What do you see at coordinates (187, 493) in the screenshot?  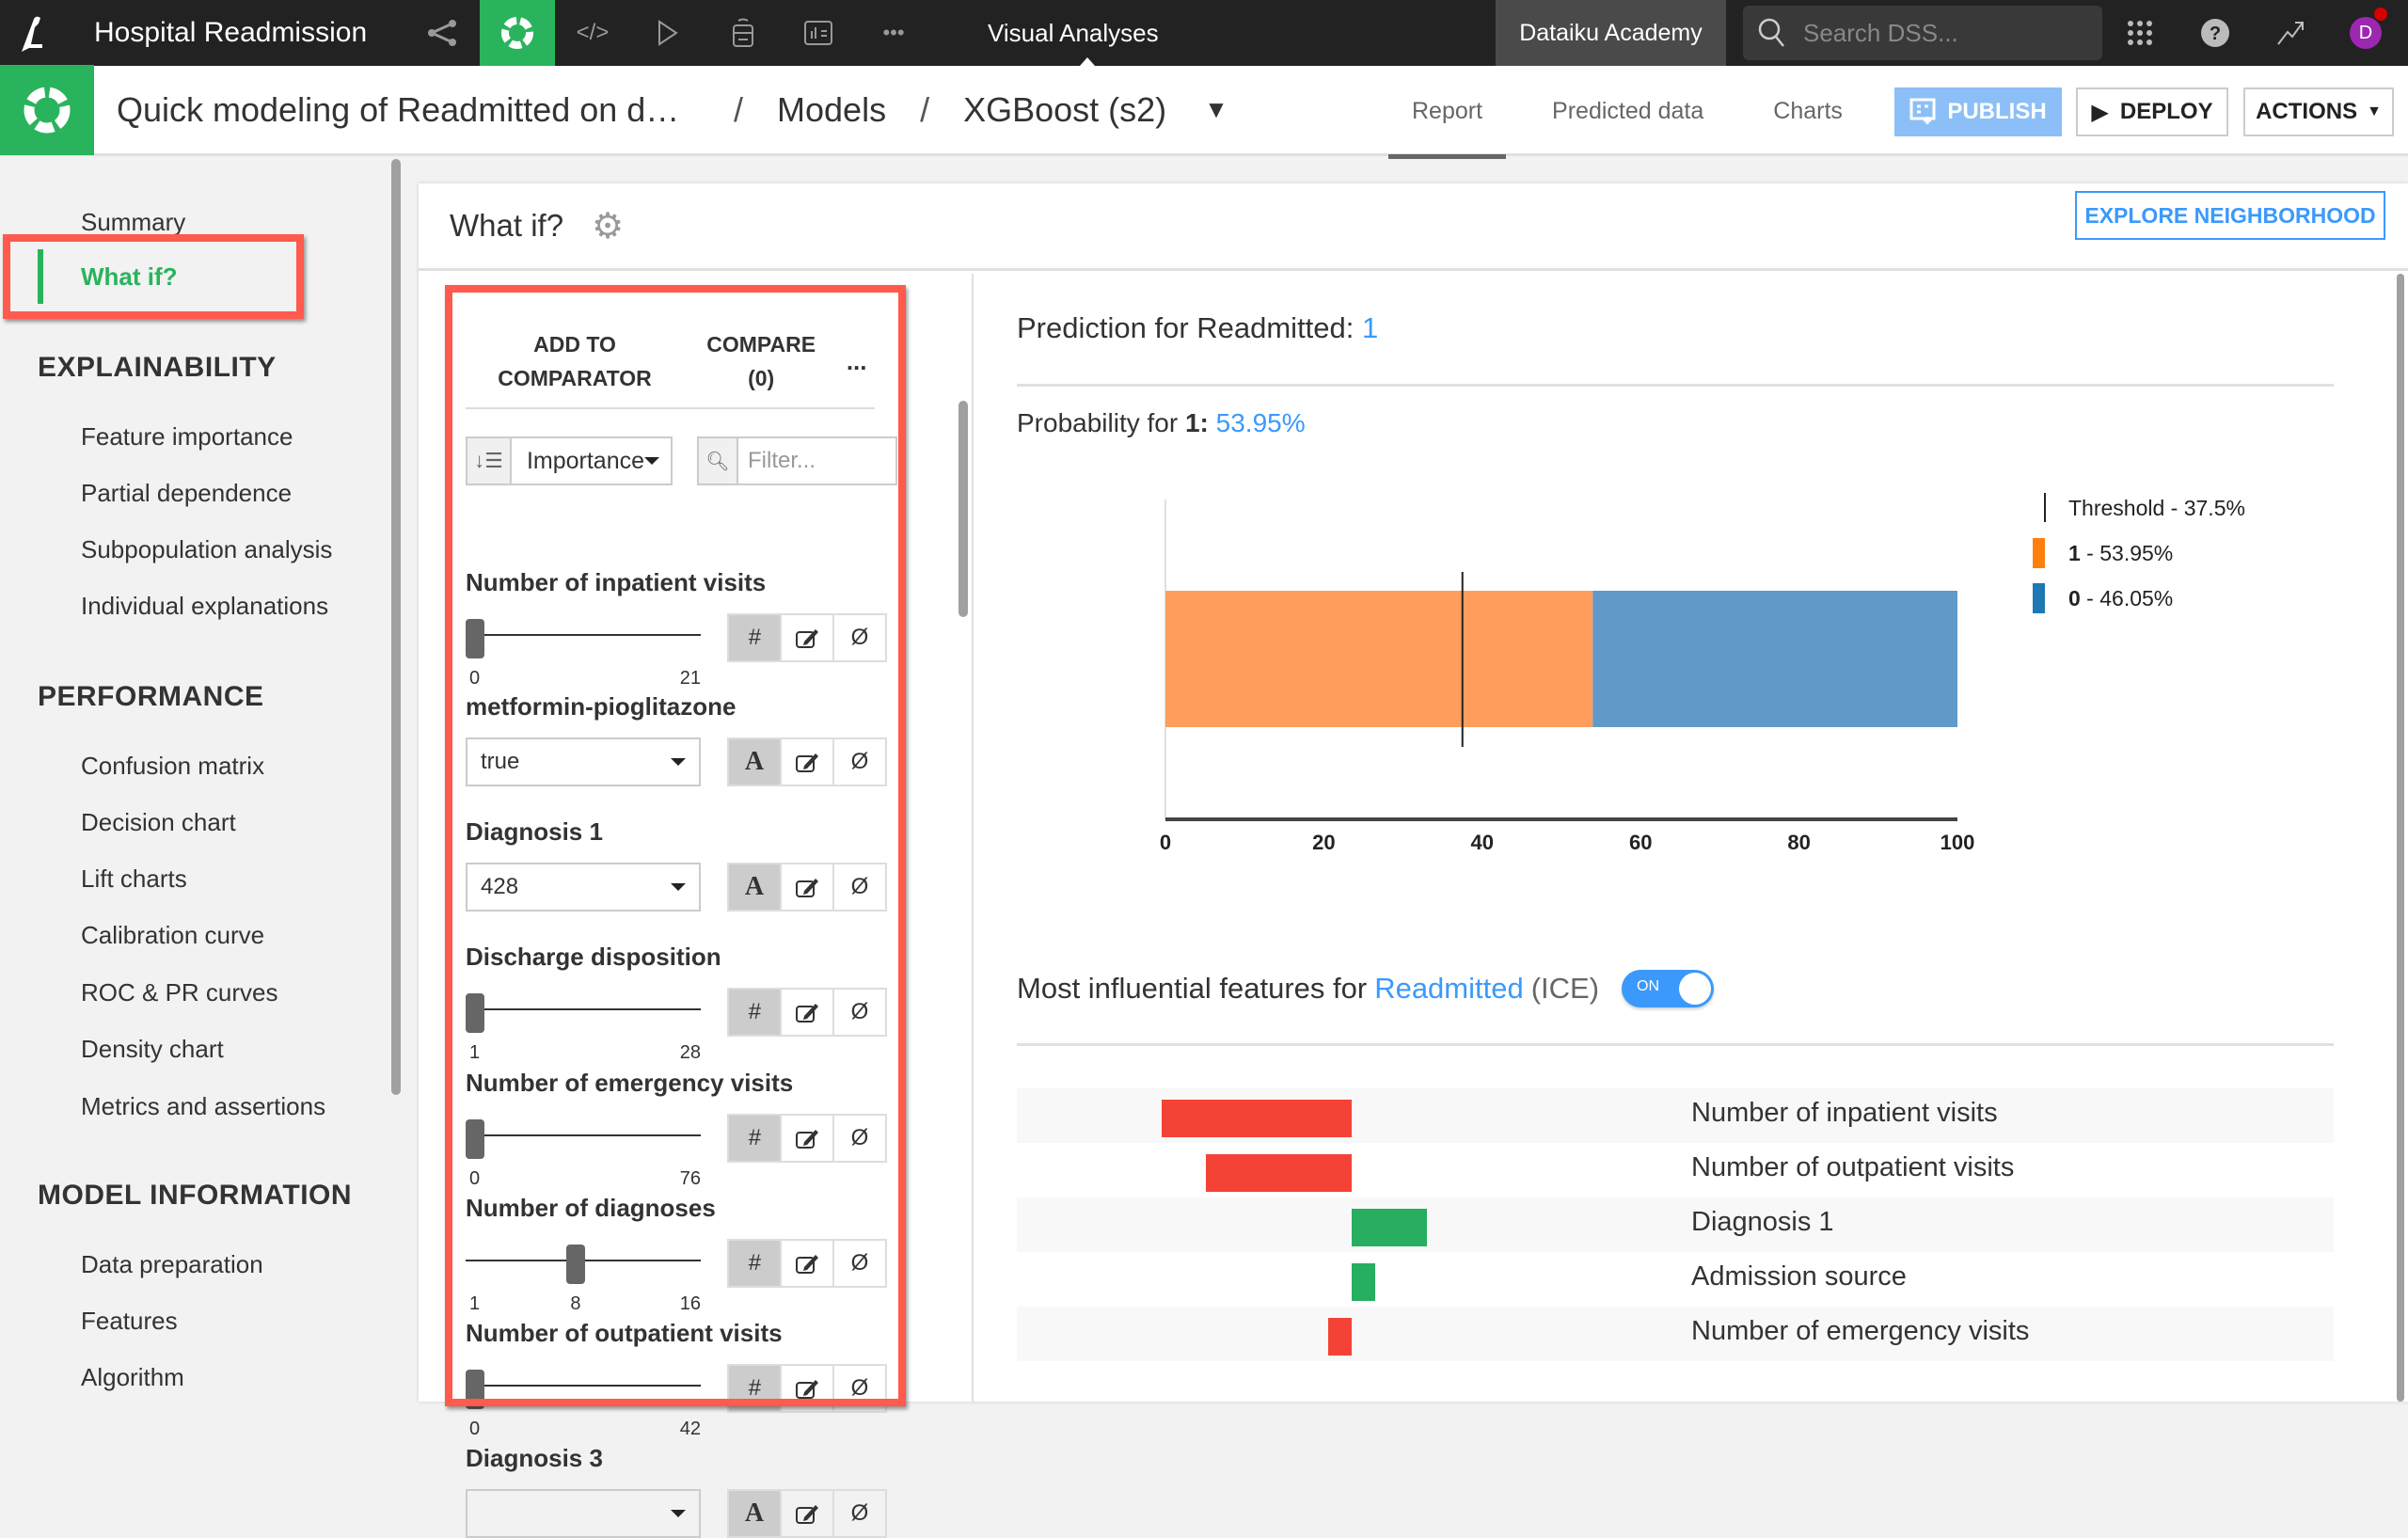 I see `sidebar-item-partial-dependence: Partial dependence` at bounding box center [187, 493].